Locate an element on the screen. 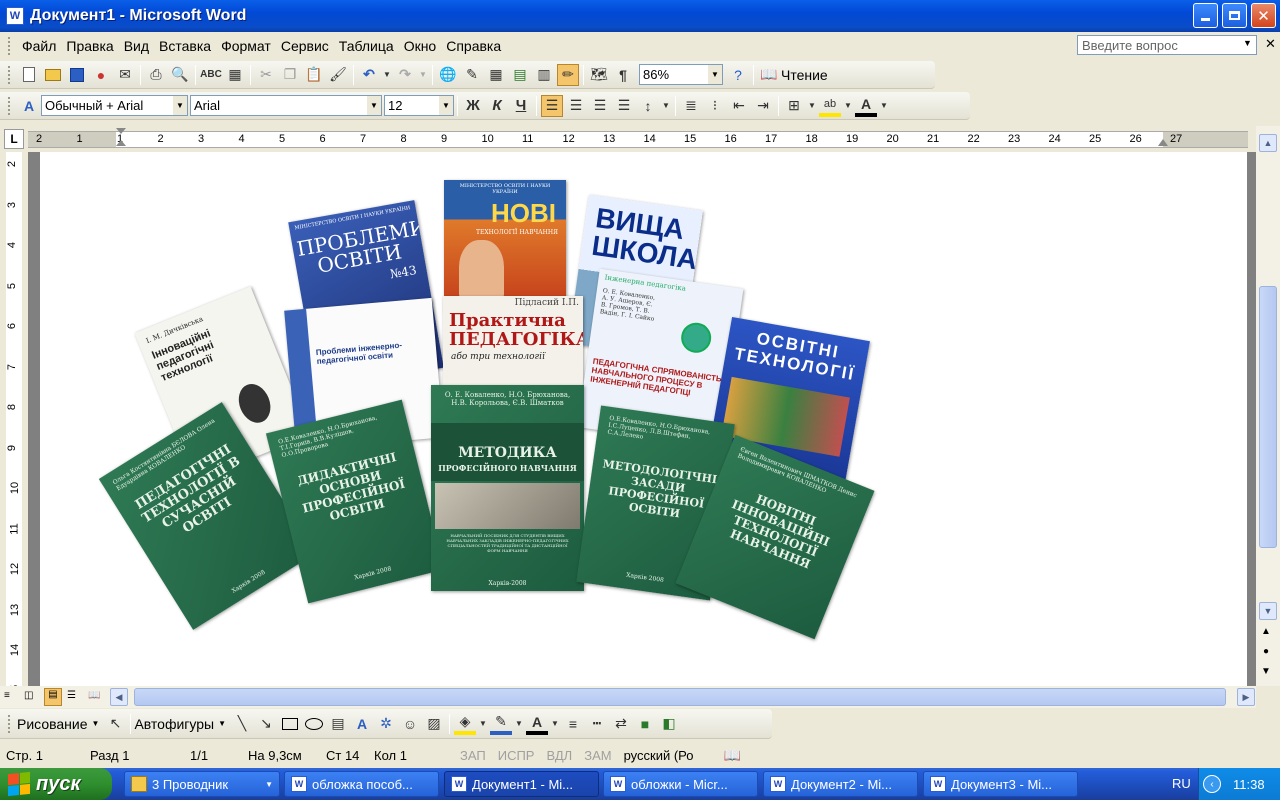 Image resolution: width=1280 pixels, height=800 pixels. start-button: пуск is located at coordinates (56, 784).